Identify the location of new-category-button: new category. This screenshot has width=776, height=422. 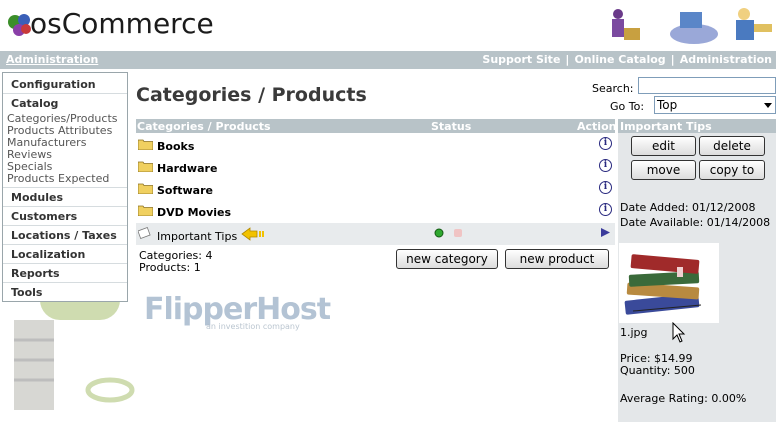
(447, 259).